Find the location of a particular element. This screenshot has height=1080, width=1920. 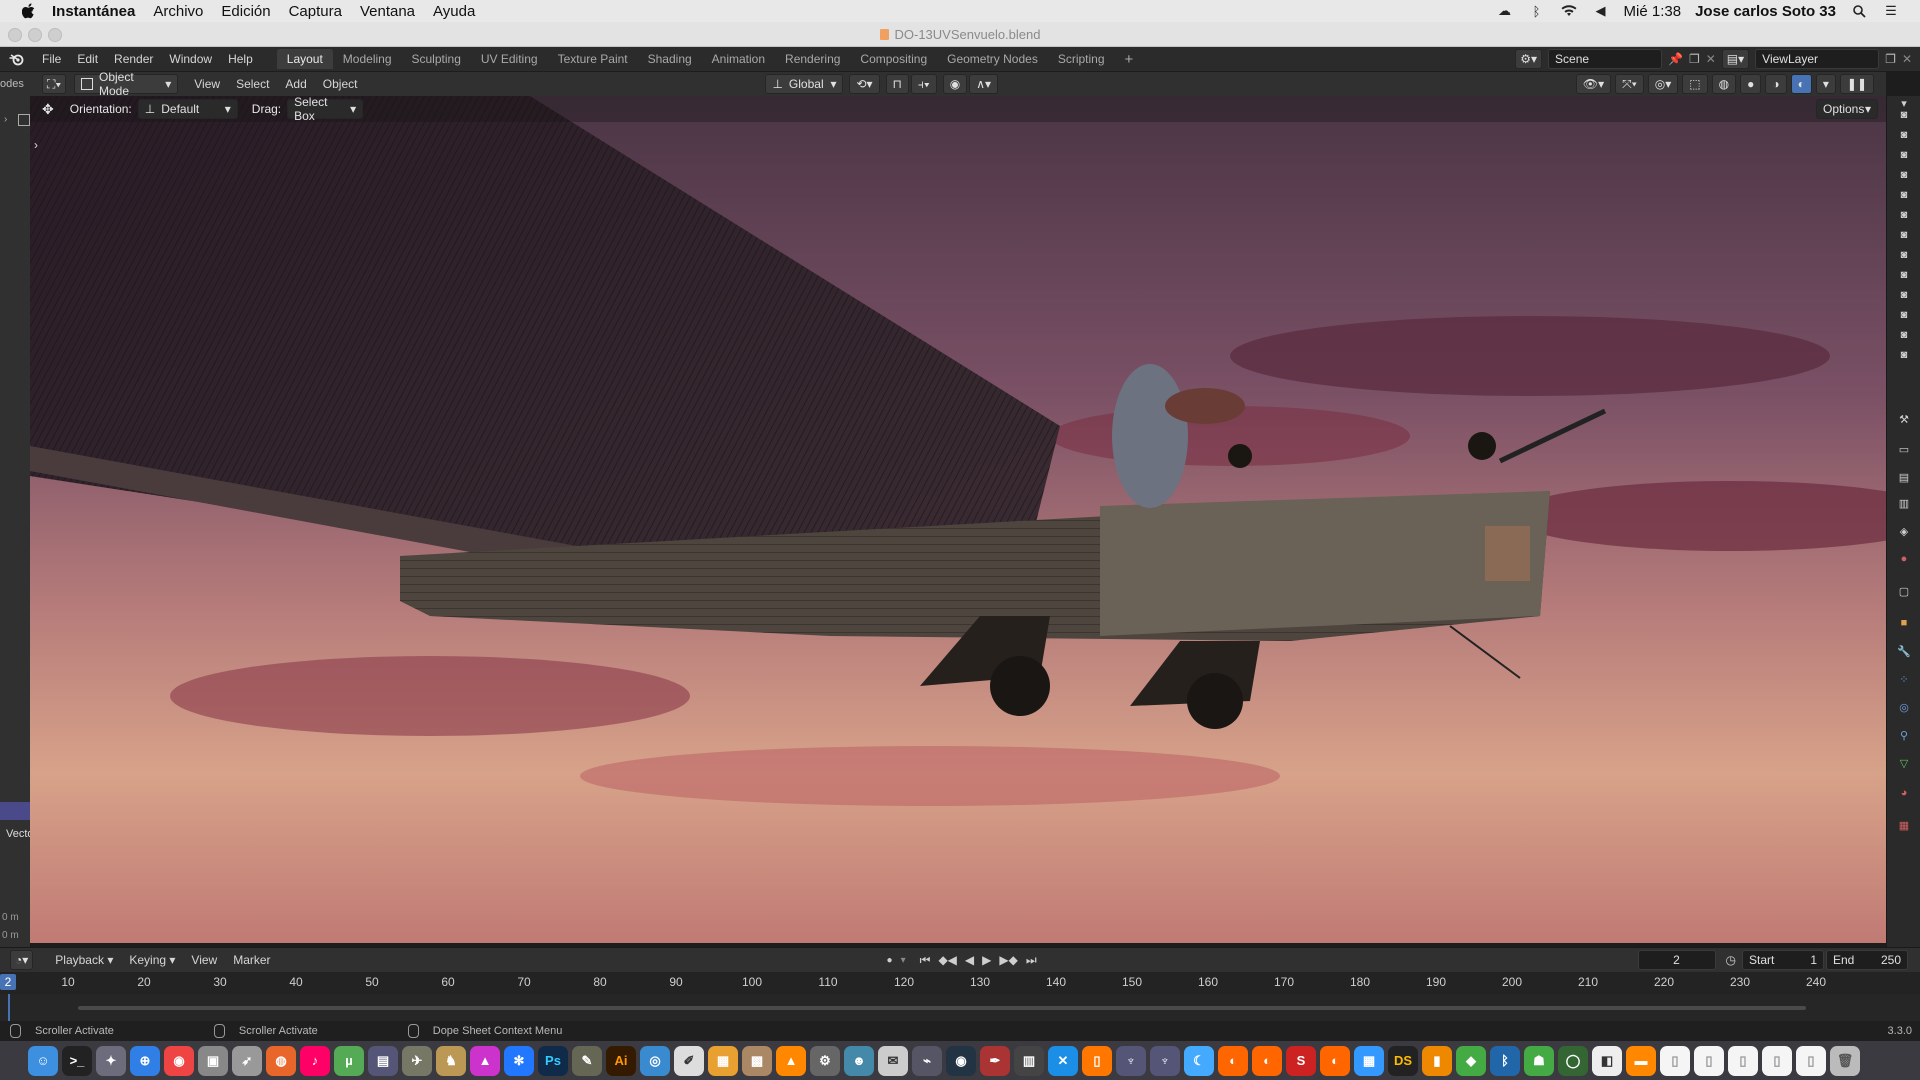

app-icon: ✐ is located at coordinates (689, 1060).